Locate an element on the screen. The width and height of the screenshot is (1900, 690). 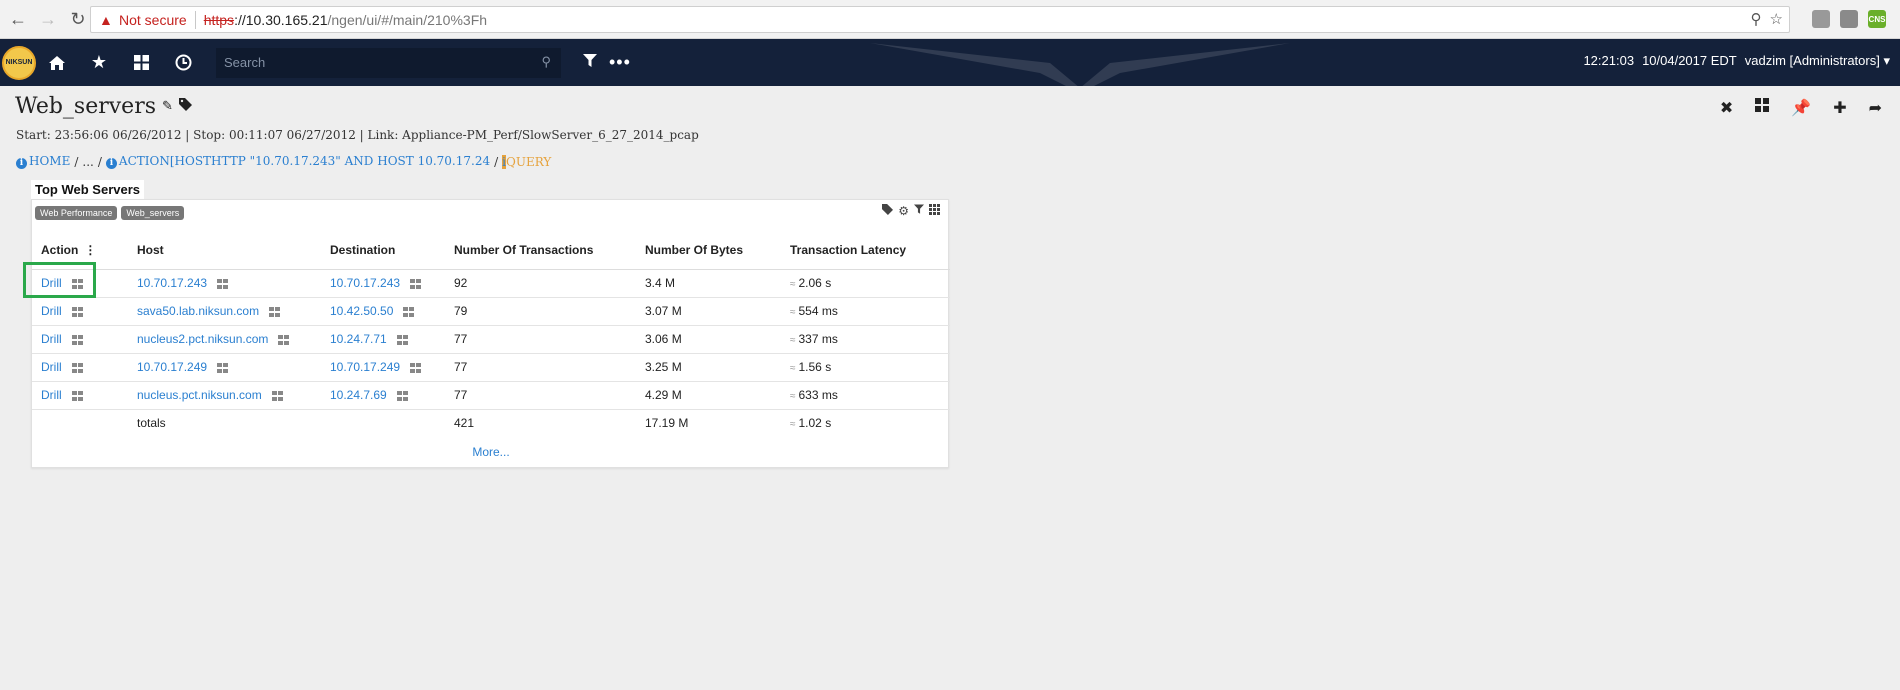
column-header-latency: Transaction Latency is located at coordinates (865, 251).